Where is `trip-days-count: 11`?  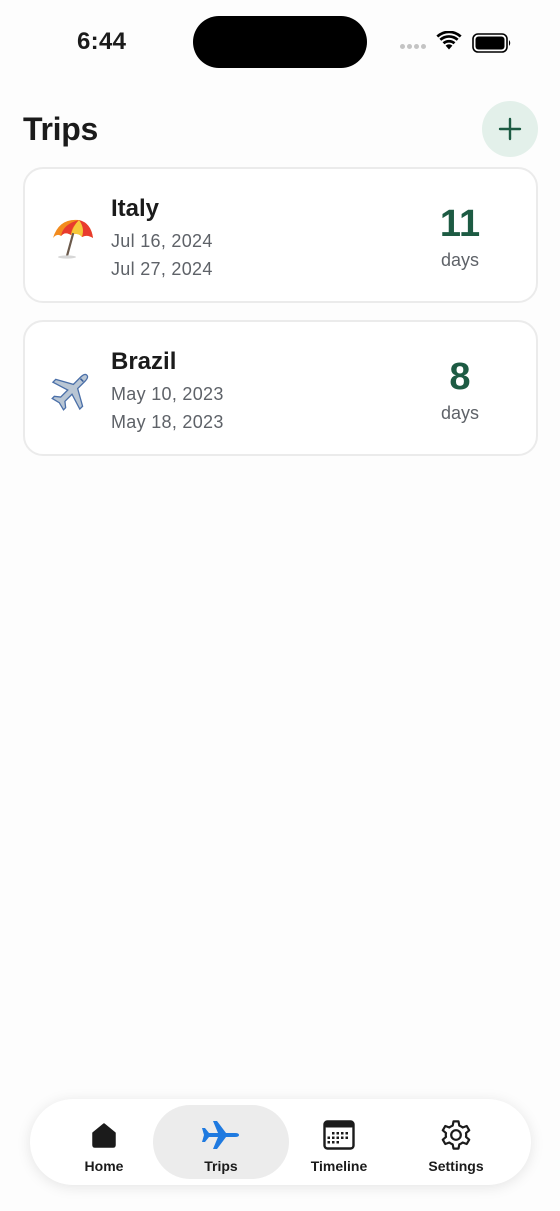
trip-days-count: 11 is located at coordinates (460, 224).